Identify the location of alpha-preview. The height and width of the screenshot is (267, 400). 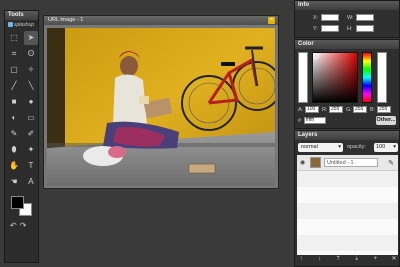
(382, 77).